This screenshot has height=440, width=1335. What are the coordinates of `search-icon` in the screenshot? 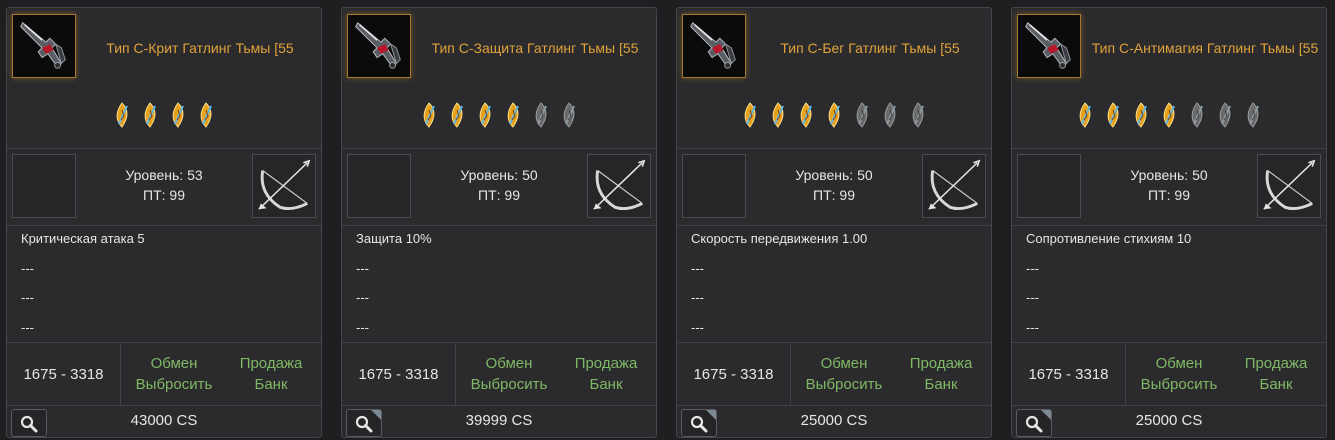 It's located at (1034, 424).